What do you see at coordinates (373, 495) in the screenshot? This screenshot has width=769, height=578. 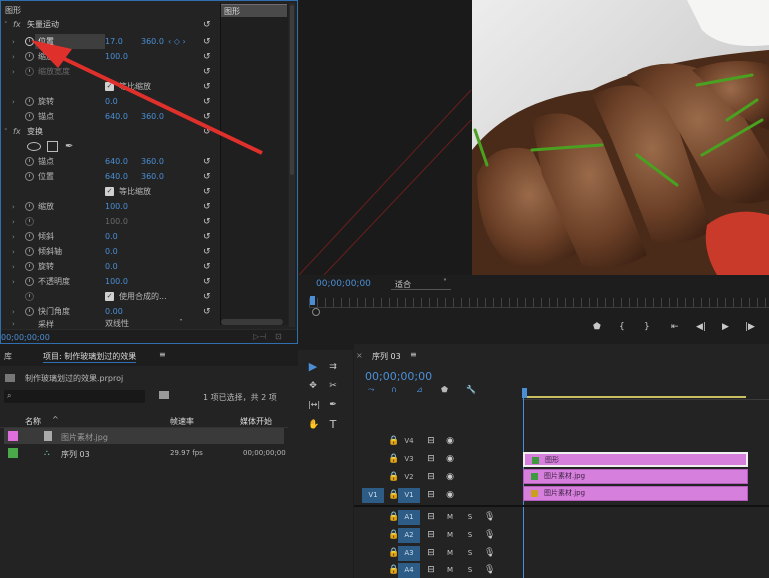 I see `source-patch-v1: V1` at bounding box center [373, 495].